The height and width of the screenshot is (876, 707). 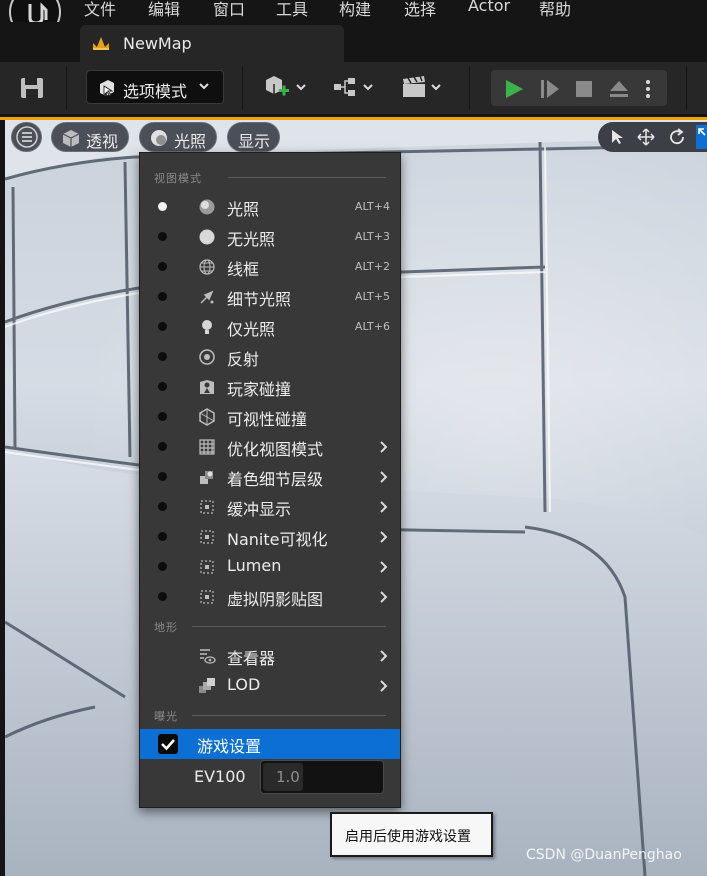 I want to click on ev100-value: 1.0, so click(x=288, y=777).